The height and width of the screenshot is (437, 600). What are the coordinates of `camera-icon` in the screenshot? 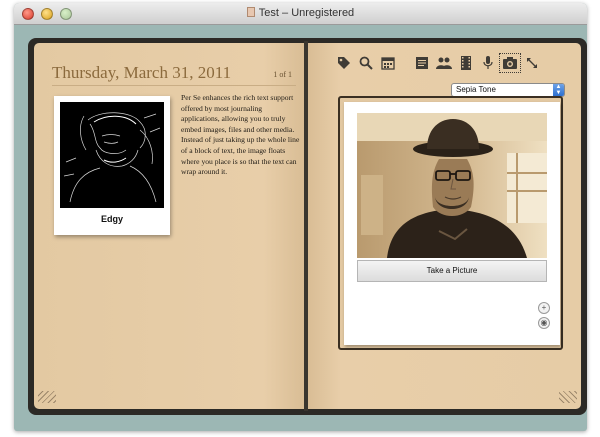 It's located at (510, 63).